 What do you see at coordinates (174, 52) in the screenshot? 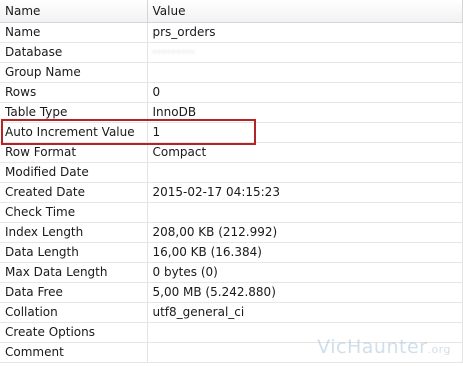
I see `redacted-value: ·········` at bounding box center [174, 52].